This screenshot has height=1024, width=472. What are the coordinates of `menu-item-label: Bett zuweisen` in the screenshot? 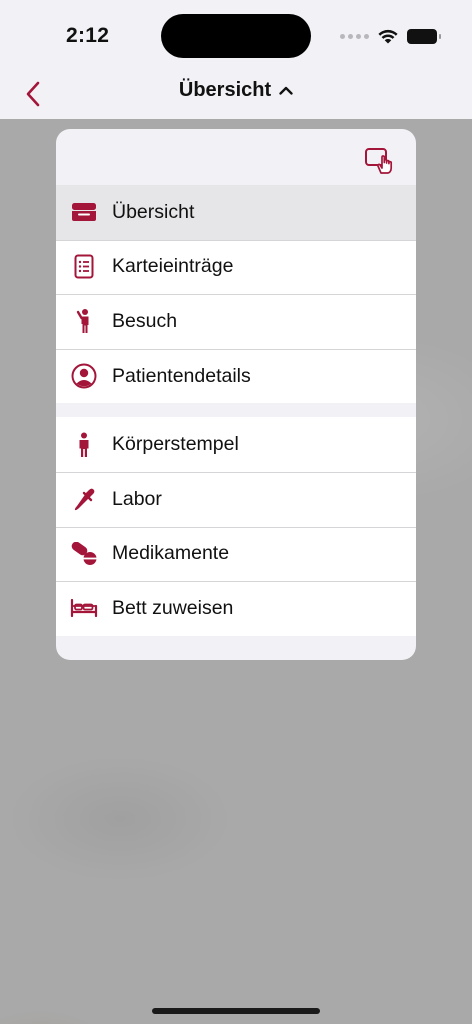 It's located at (173, 607).